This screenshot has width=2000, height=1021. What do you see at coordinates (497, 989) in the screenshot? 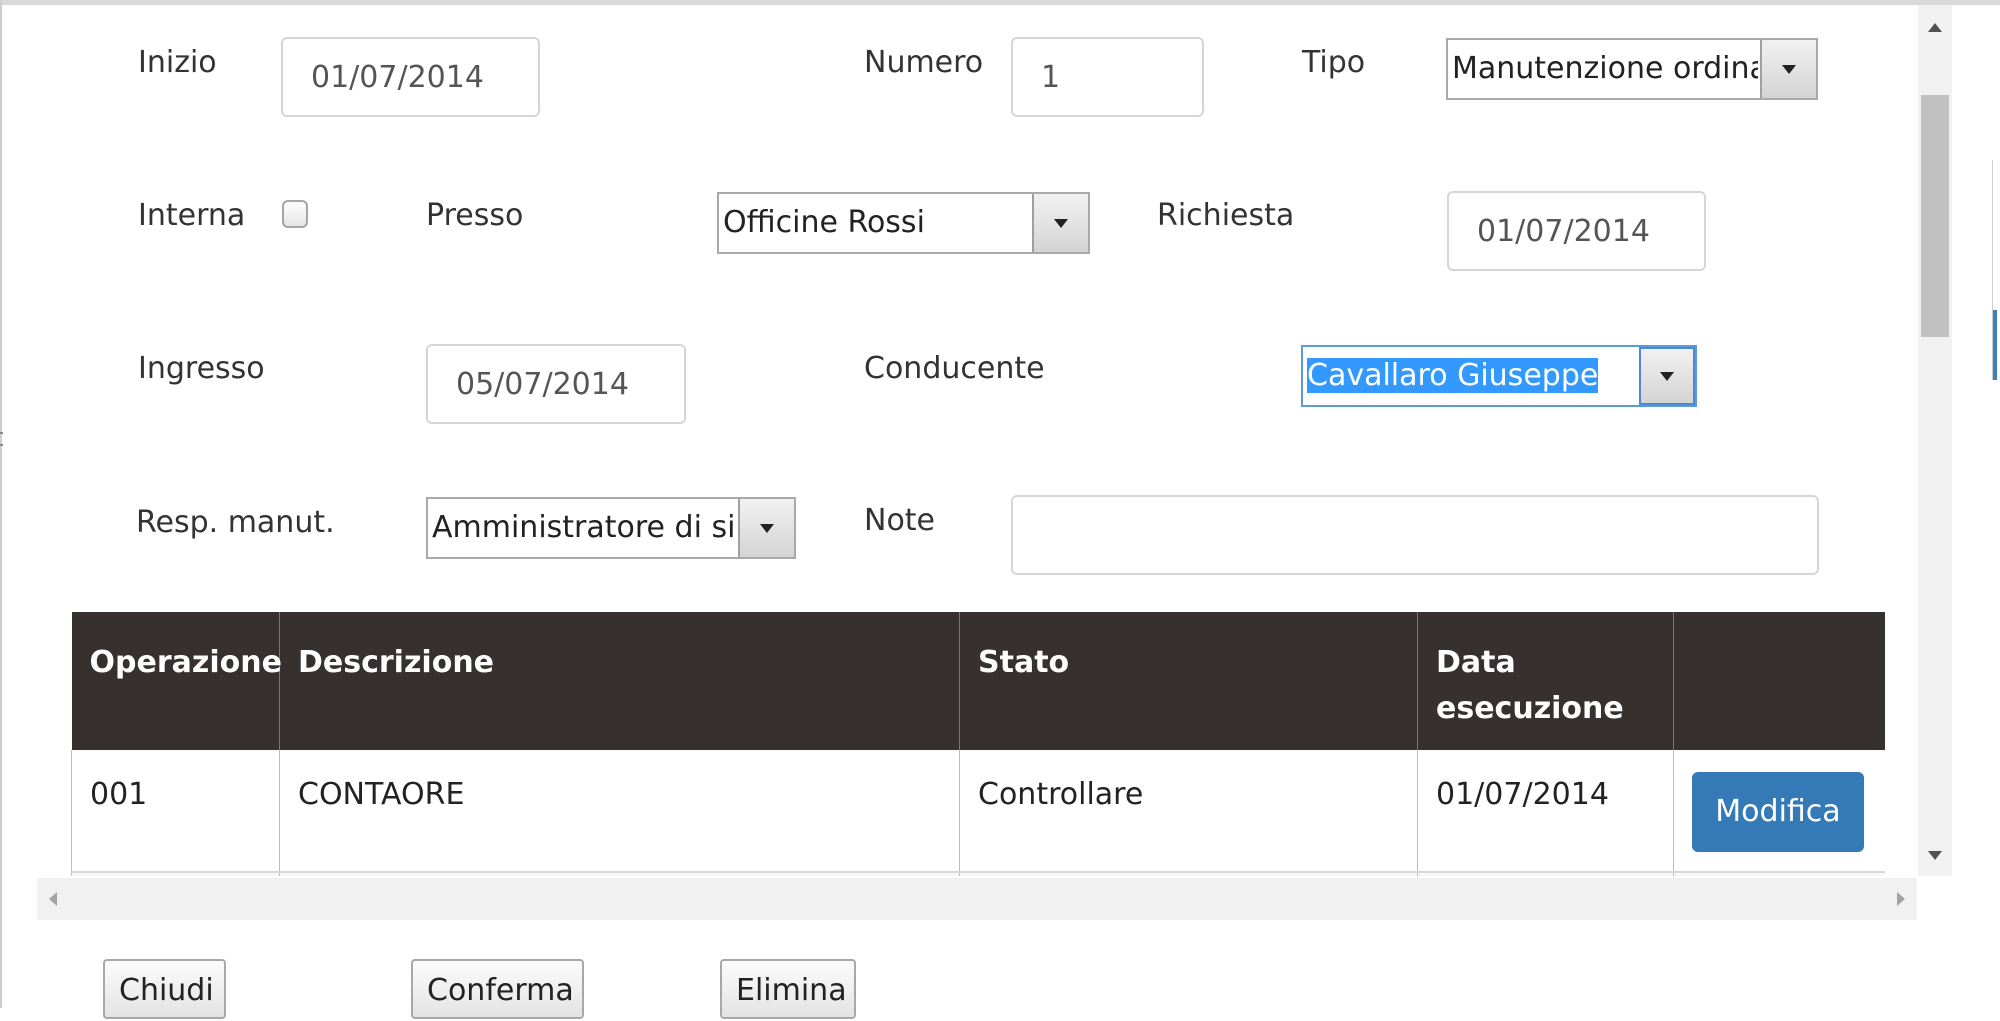
I see `conferma-button: Conferma` at bounding box center [497, 989].